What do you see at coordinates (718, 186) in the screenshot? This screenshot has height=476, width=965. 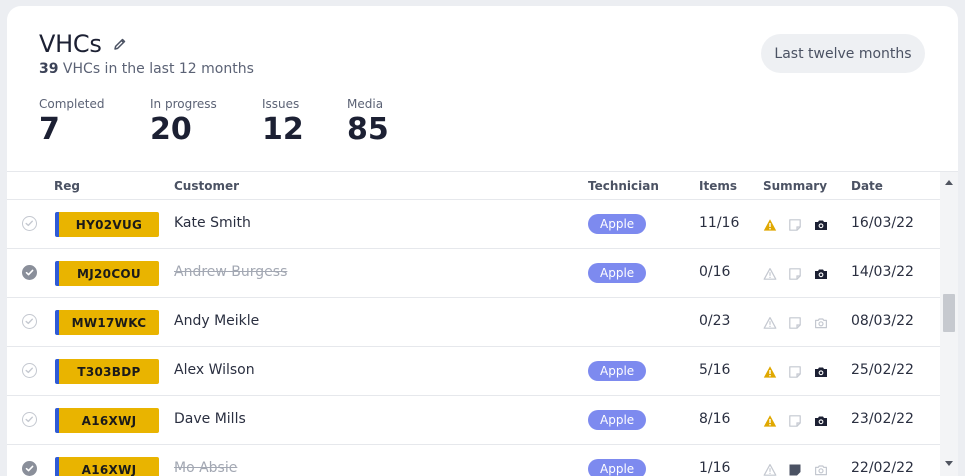 I see `column-header-items: Items` at bounding box center [718, 186].